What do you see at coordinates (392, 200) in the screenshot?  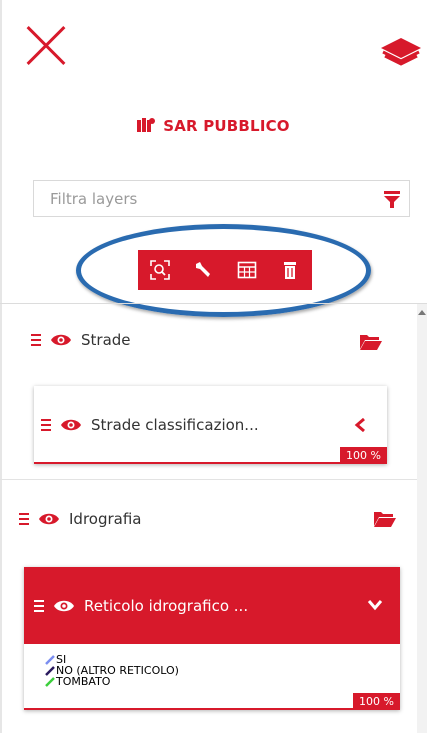 I see `filter-icon` at bounding box center [392, 200].